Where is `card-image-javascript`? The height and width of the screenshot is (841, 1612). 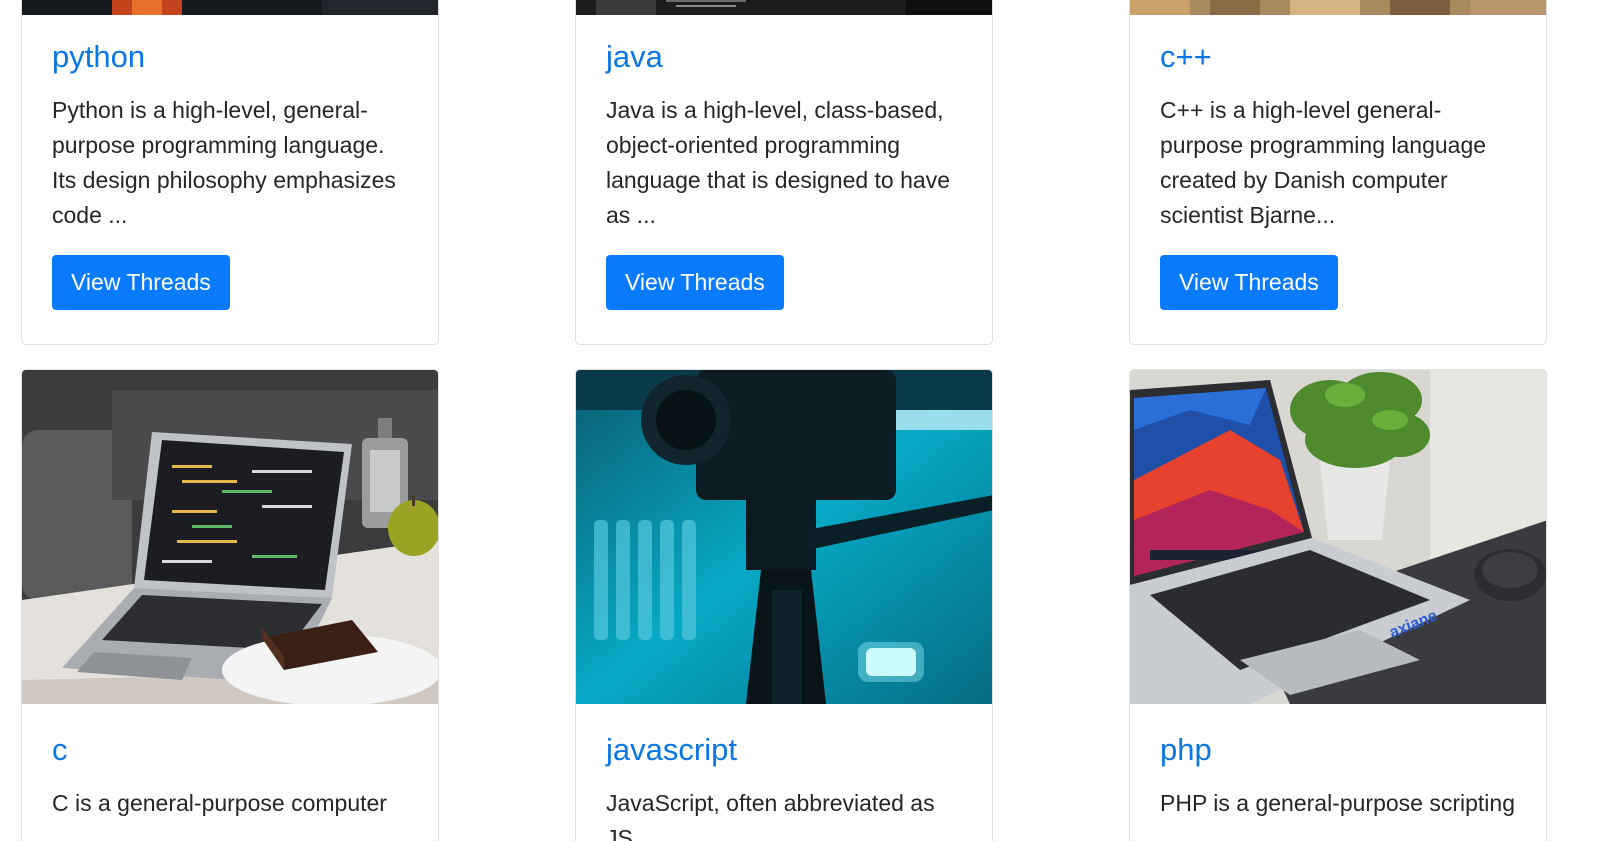 card-image-javascript is located at coordinates (784, 537).